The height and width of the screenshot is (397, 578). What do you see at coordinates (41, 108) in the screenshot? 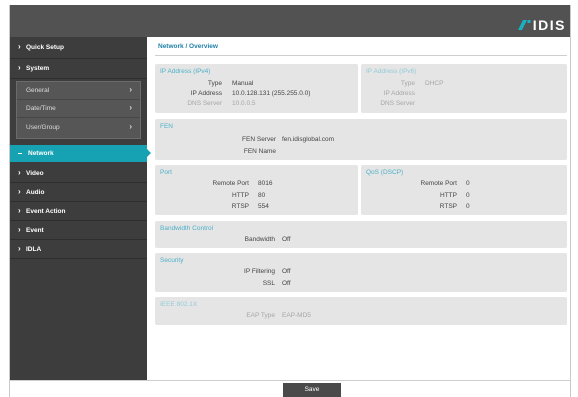
I see `submenu-item-label: Date/Time` at bounding box center [41, 108].